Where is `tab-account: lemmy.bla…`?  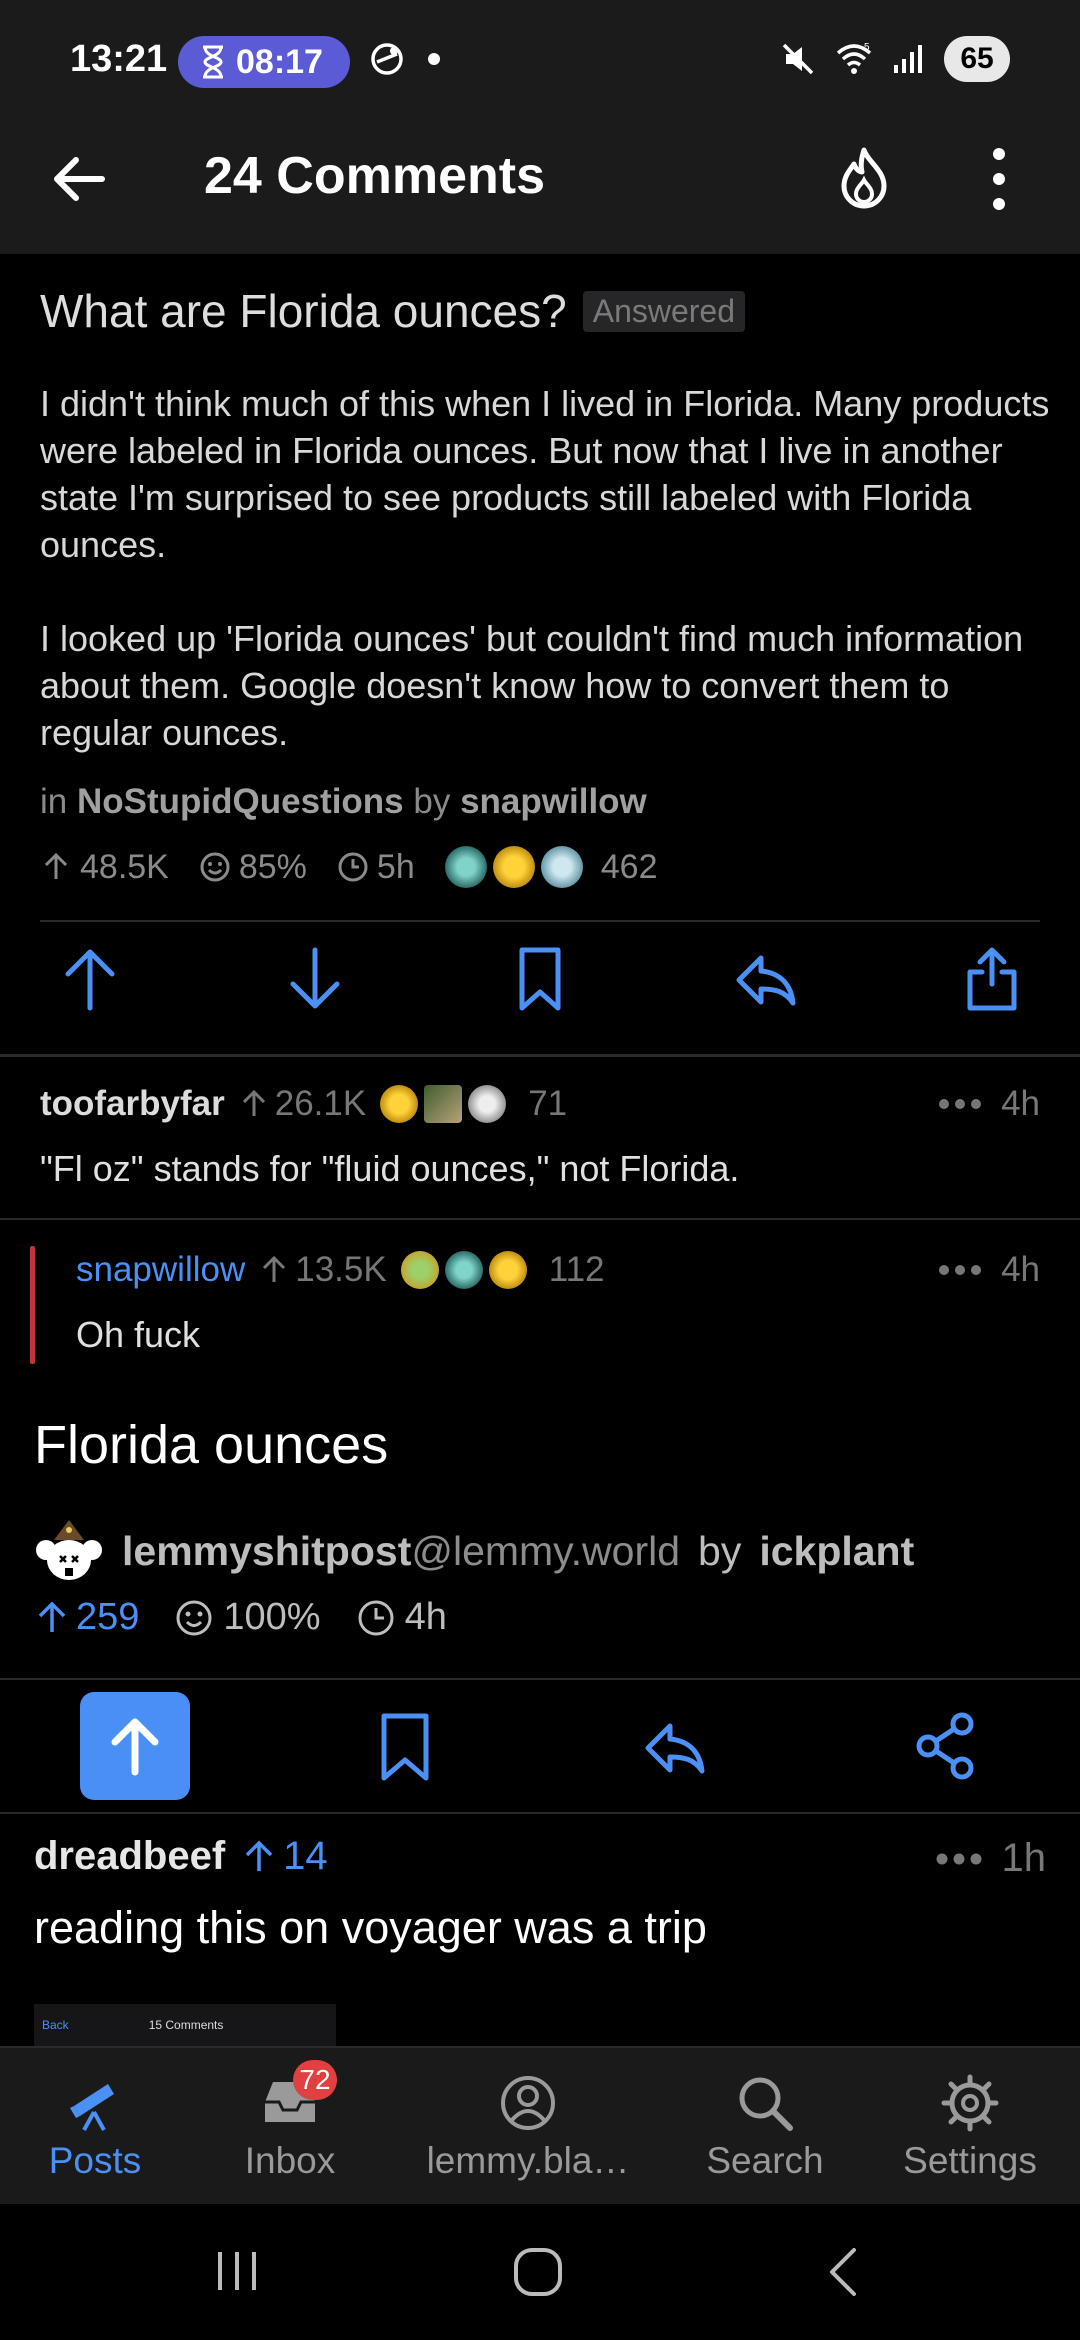 tab-account: lemmy.bla… is located at coordinates (528, 2127).